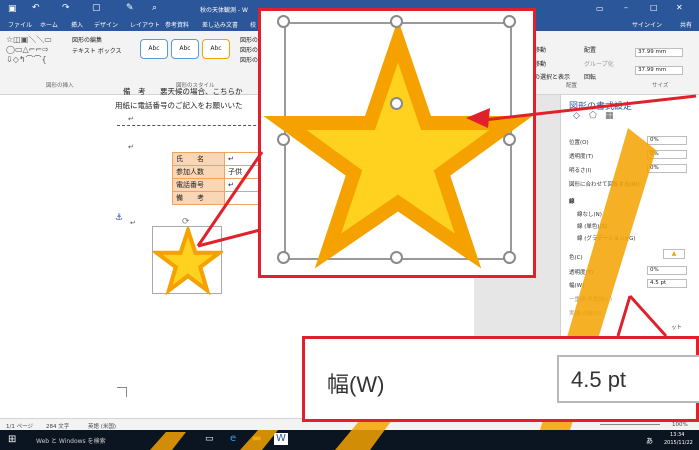 This screenshot has width=699, height=450. What do you see at coordinates (119, 218) in the screenshot?
I see `anchor-icon: ⚓` at bounding box center [119, 218].